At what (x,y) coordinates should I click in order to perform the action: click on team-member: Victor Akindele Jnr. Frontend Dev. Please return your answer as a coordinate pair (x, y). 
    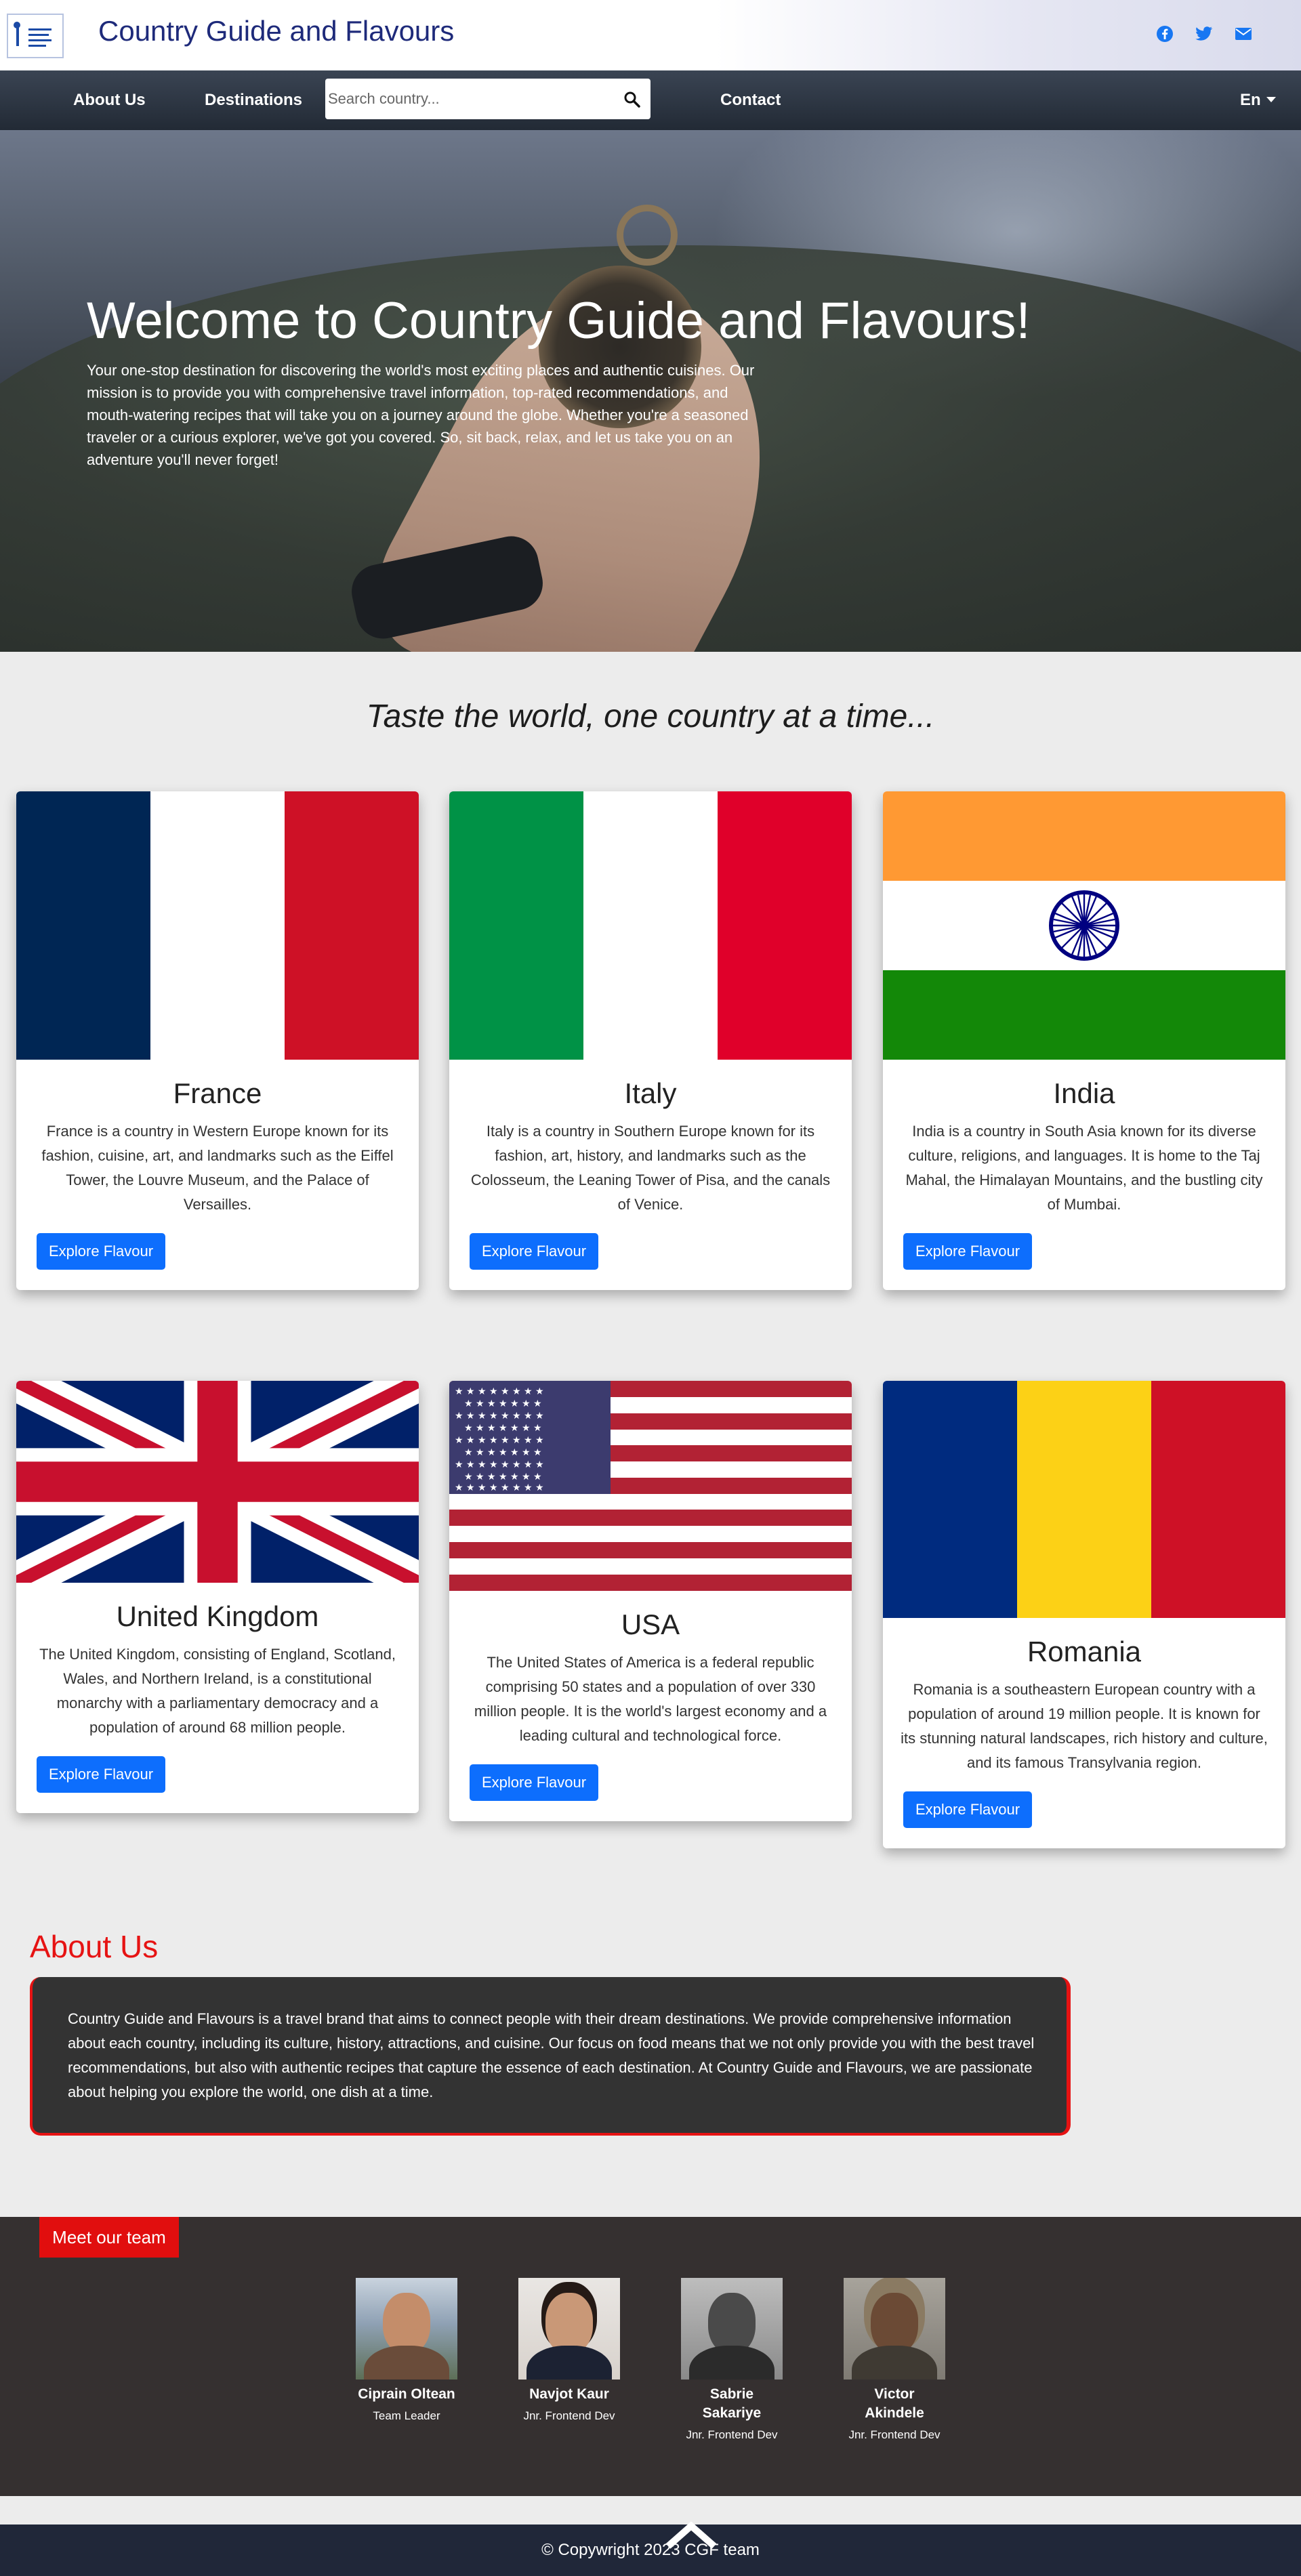
    Looking at the image, I should click on (894, 2360).